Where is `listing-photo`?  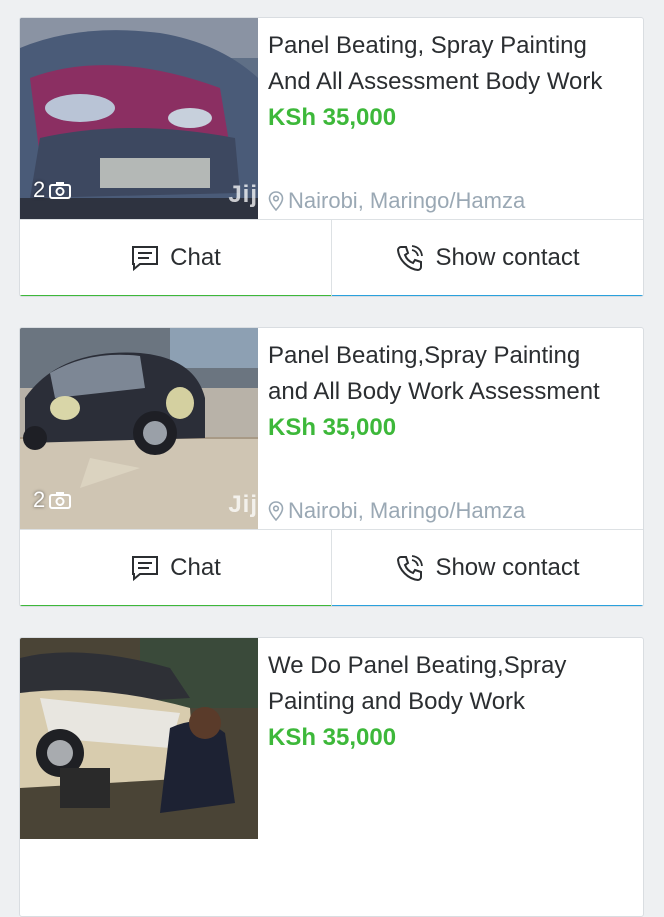
listing-photo is located at coordinates (139, 738).